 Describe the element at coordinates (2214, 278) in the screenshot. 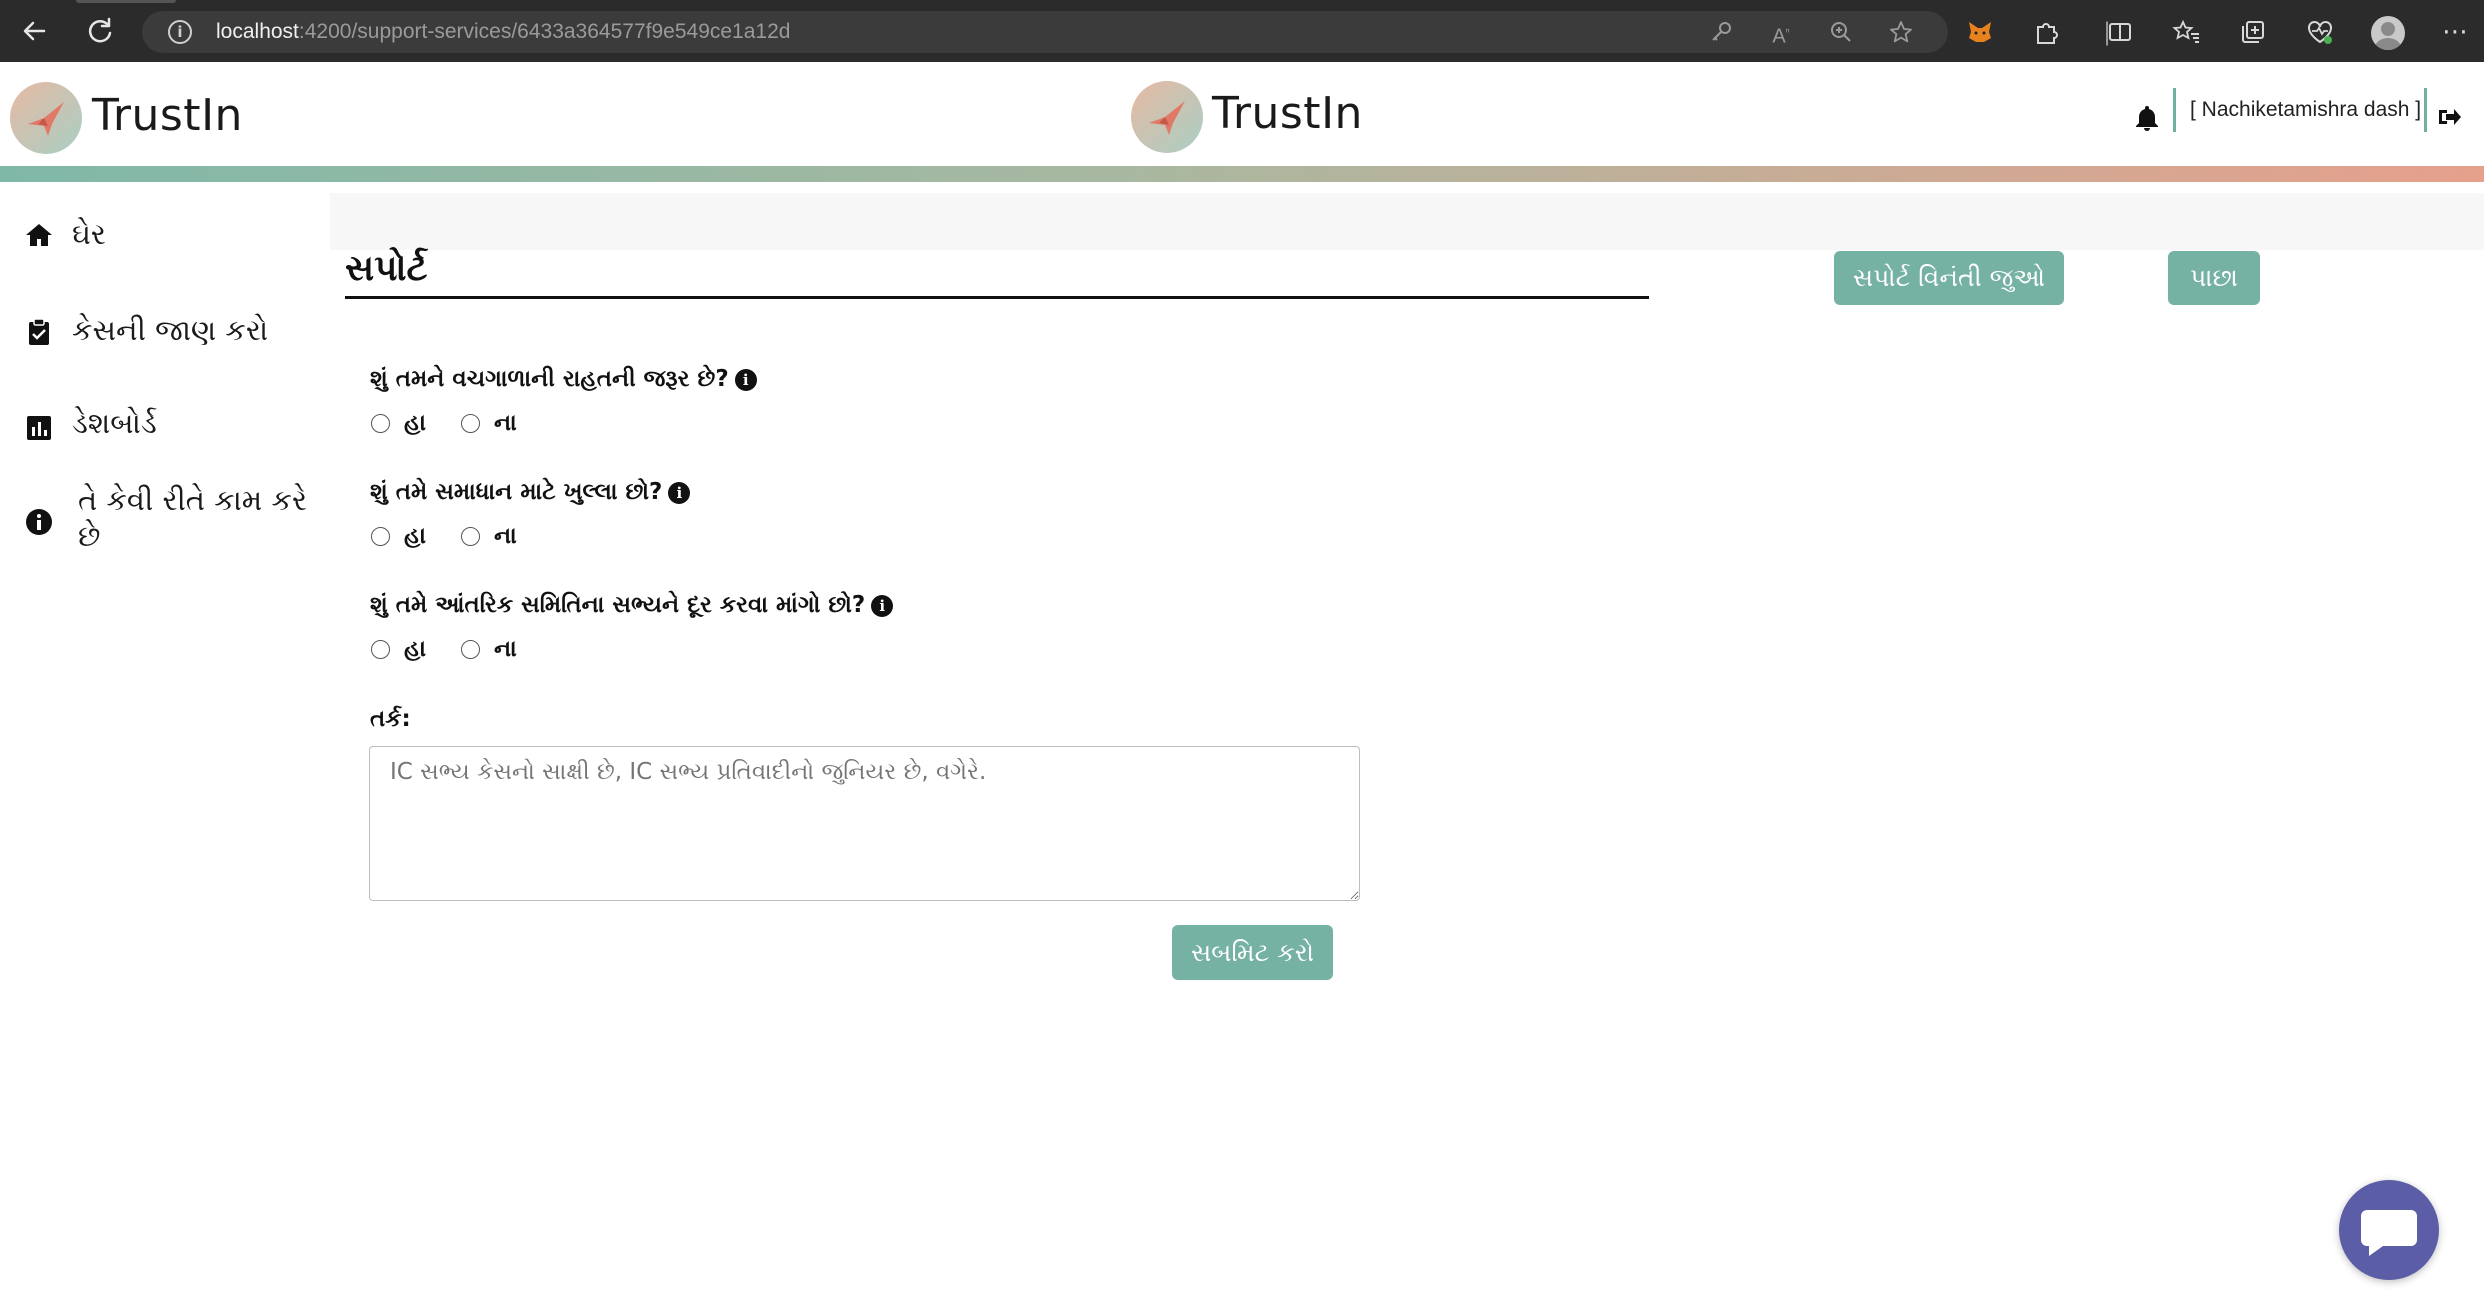

I see `back-button: પાછા` at that location.